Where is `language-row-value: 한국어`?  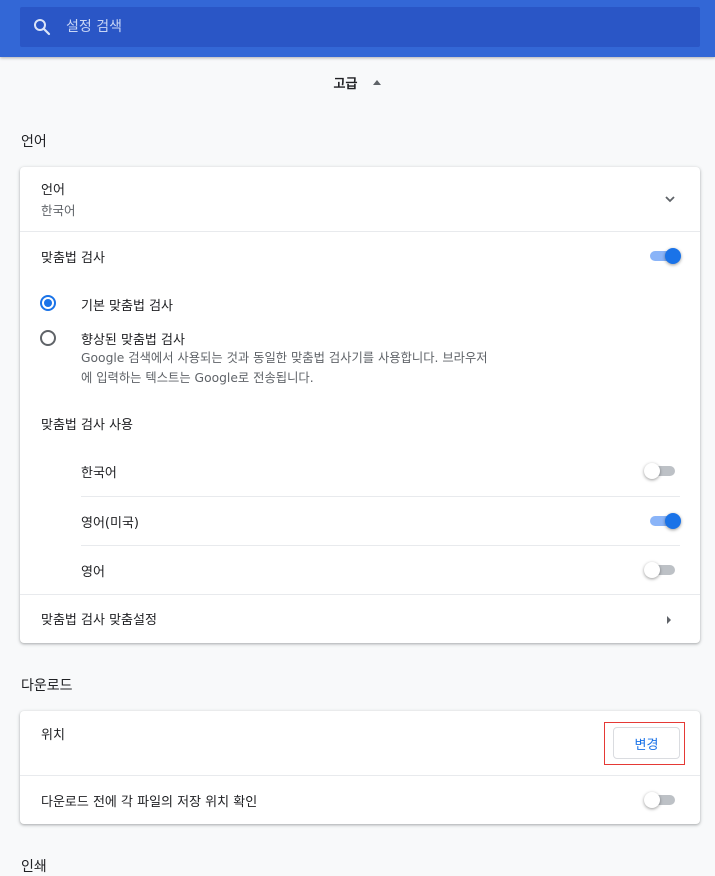 language-row-value: 한국어 is located at coordinates (58, 210).